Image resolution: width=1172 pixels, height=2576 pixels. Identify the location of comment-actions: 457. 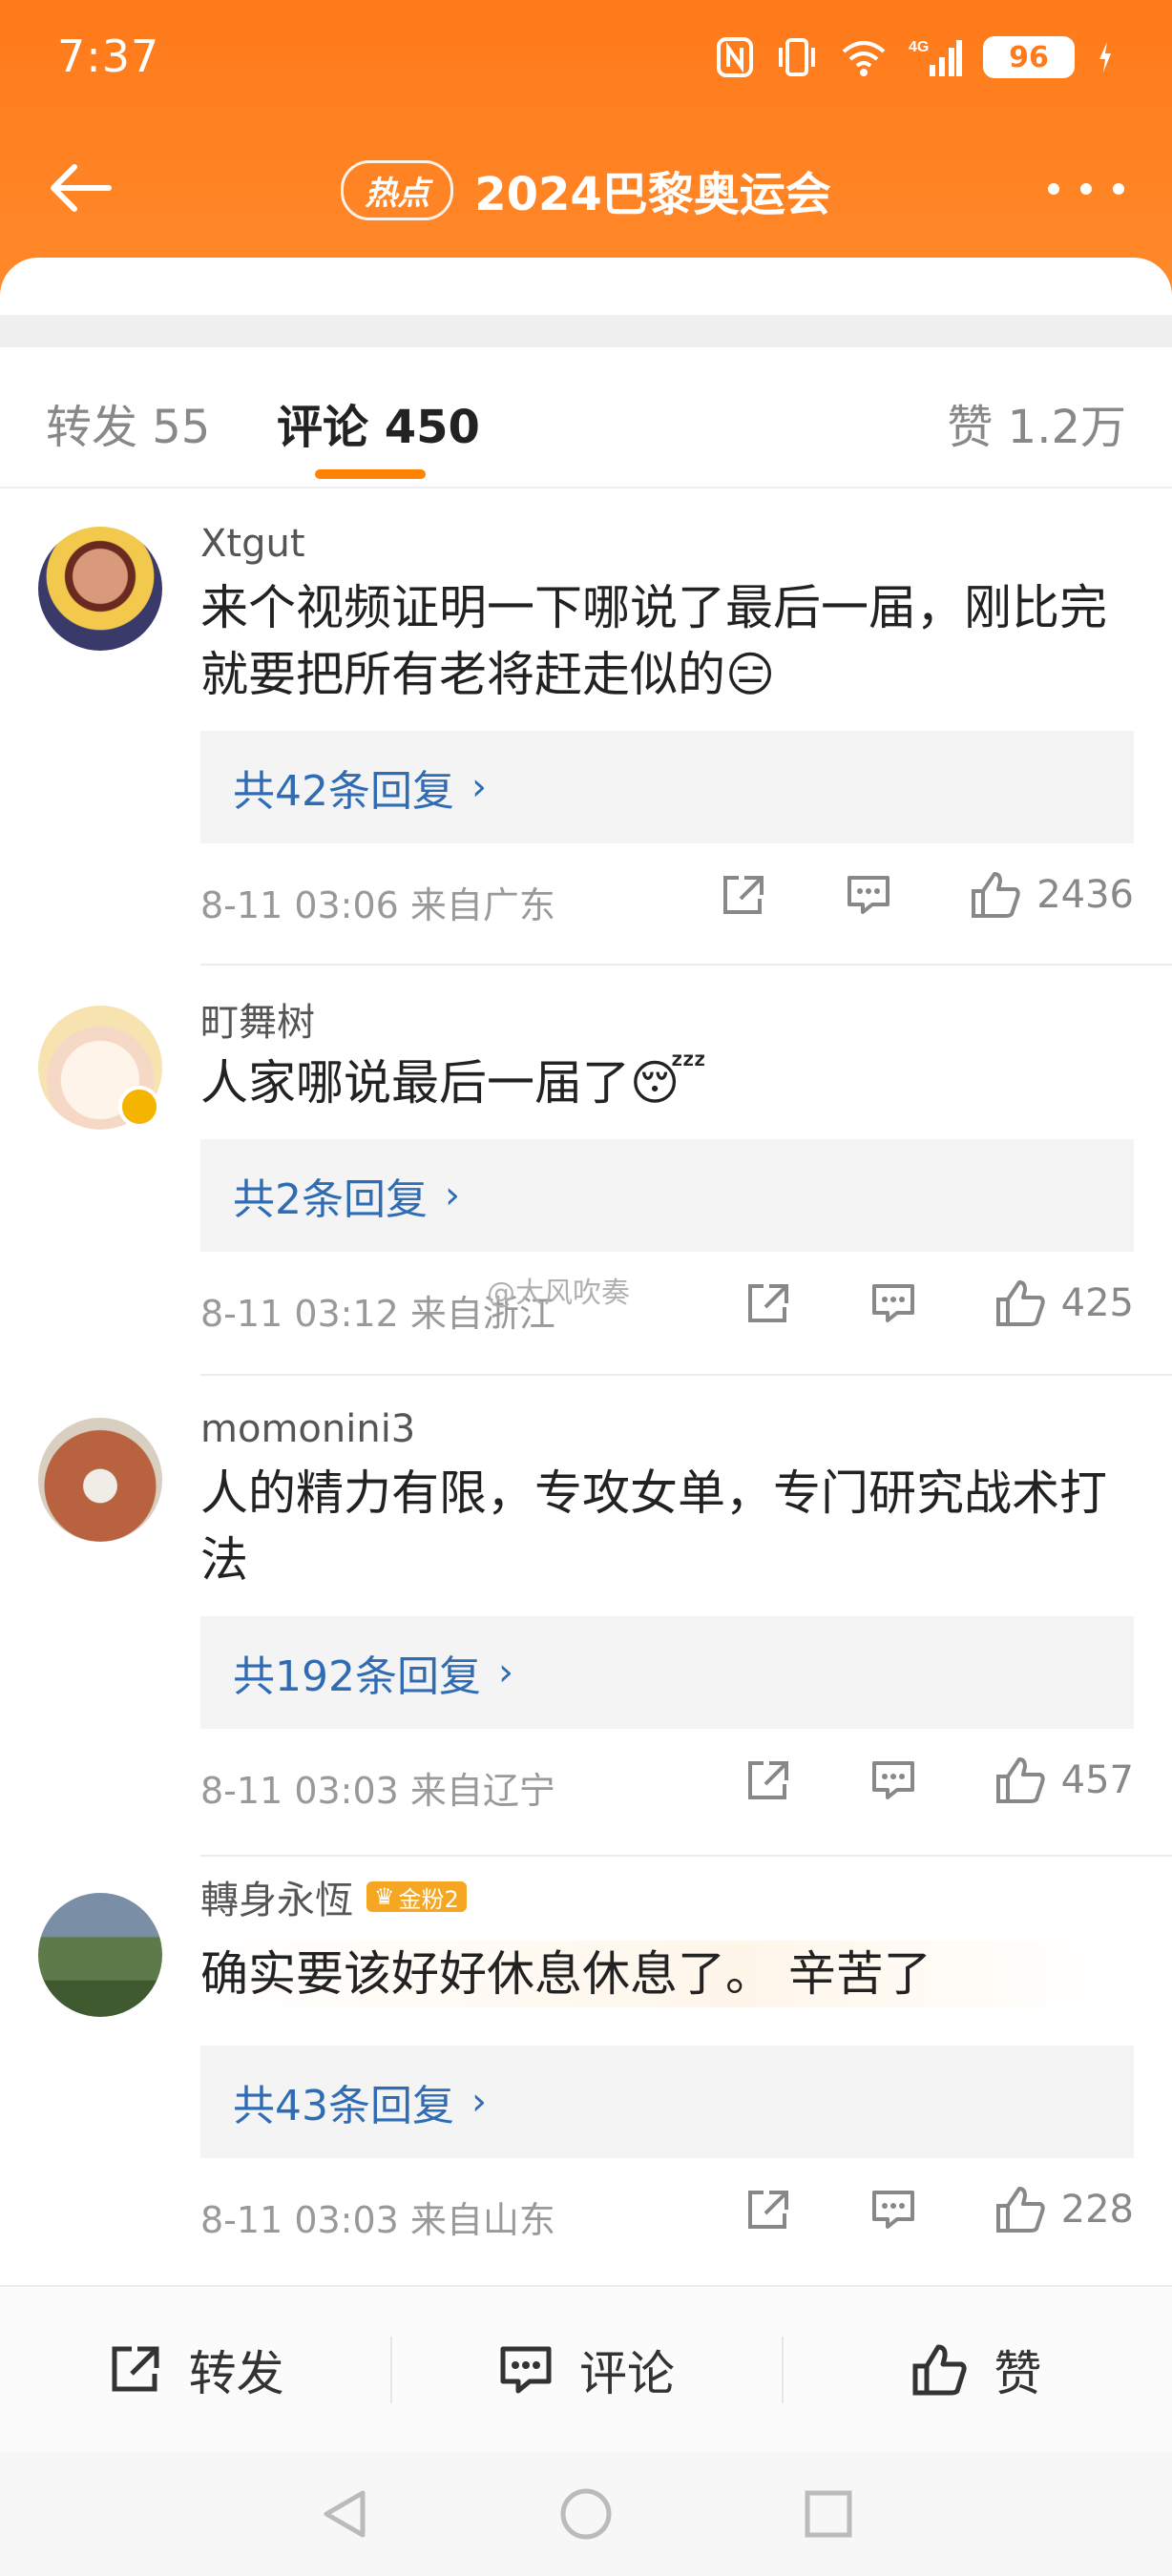
(938, 1780).